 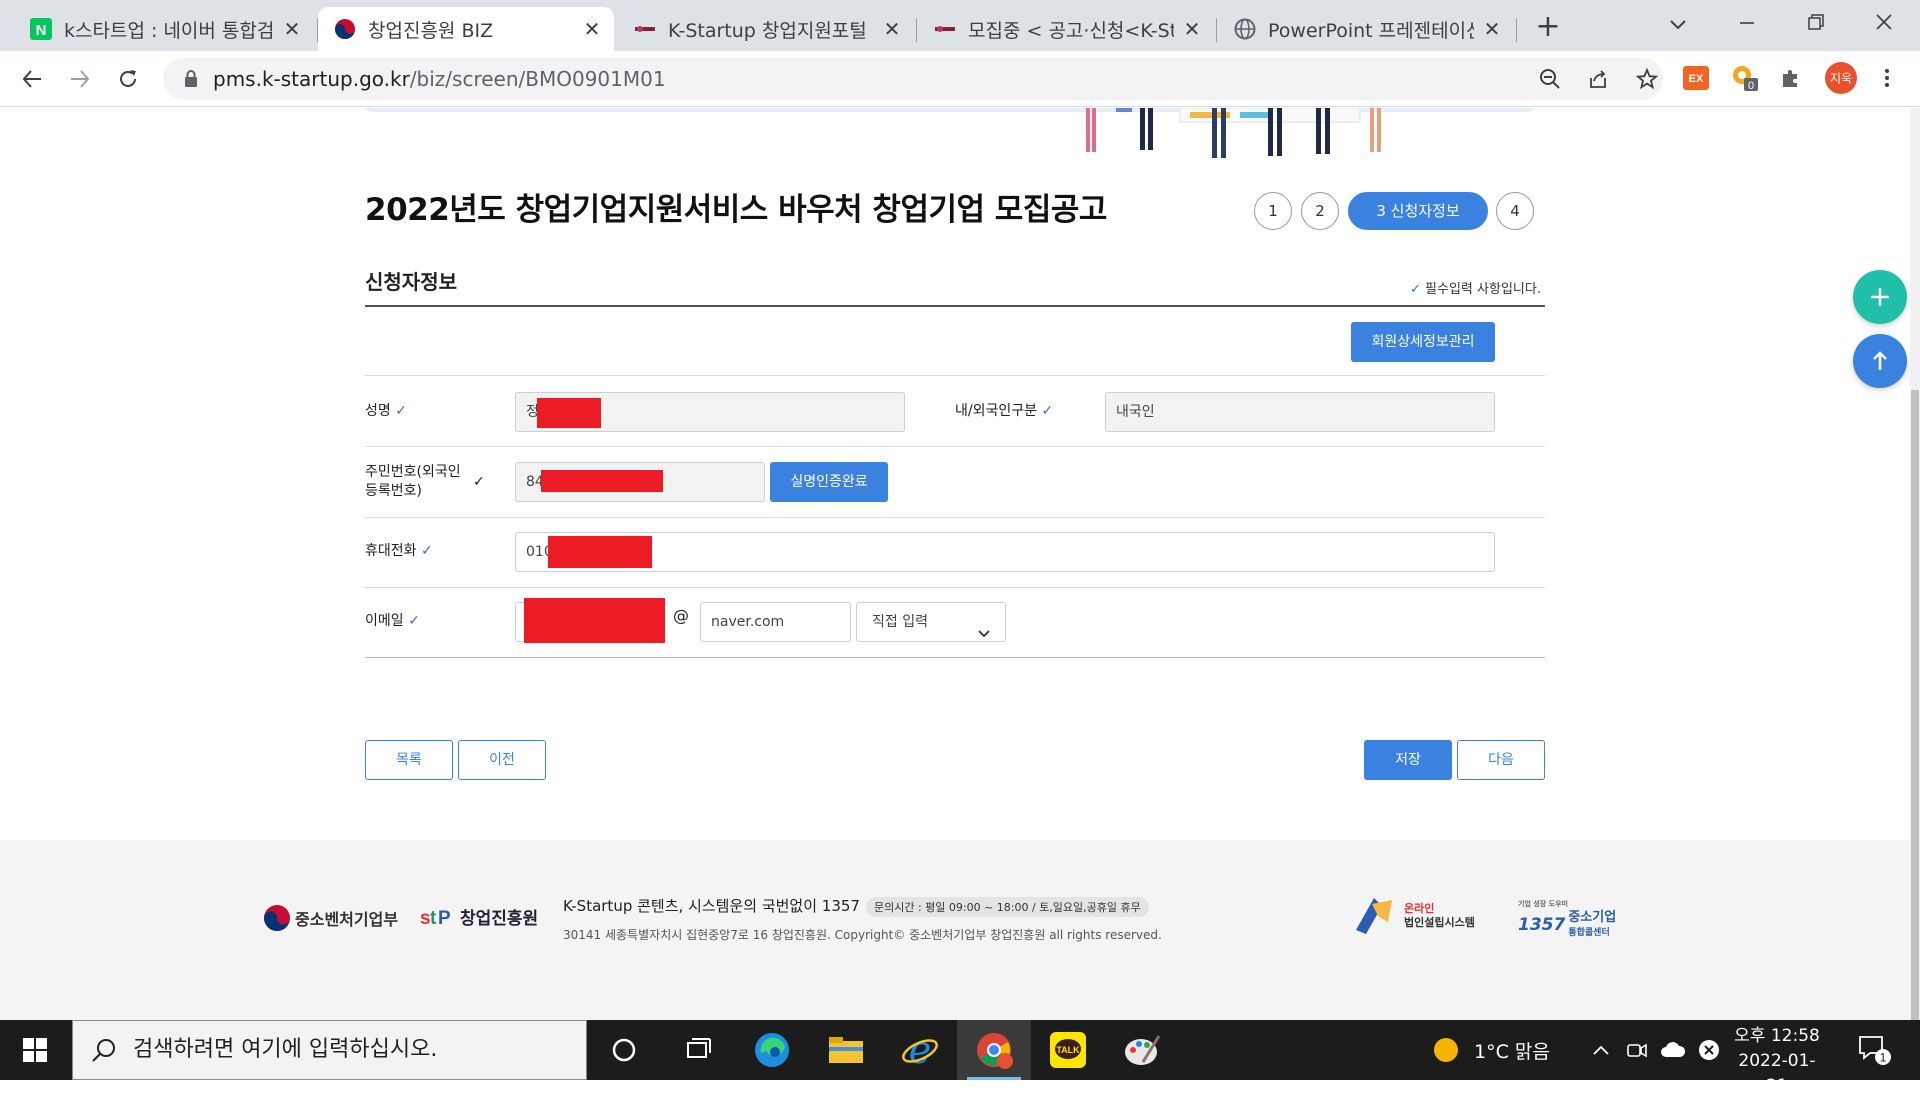 I want to click on tab-search-chevron-icon, so click(x=1678, y=24).